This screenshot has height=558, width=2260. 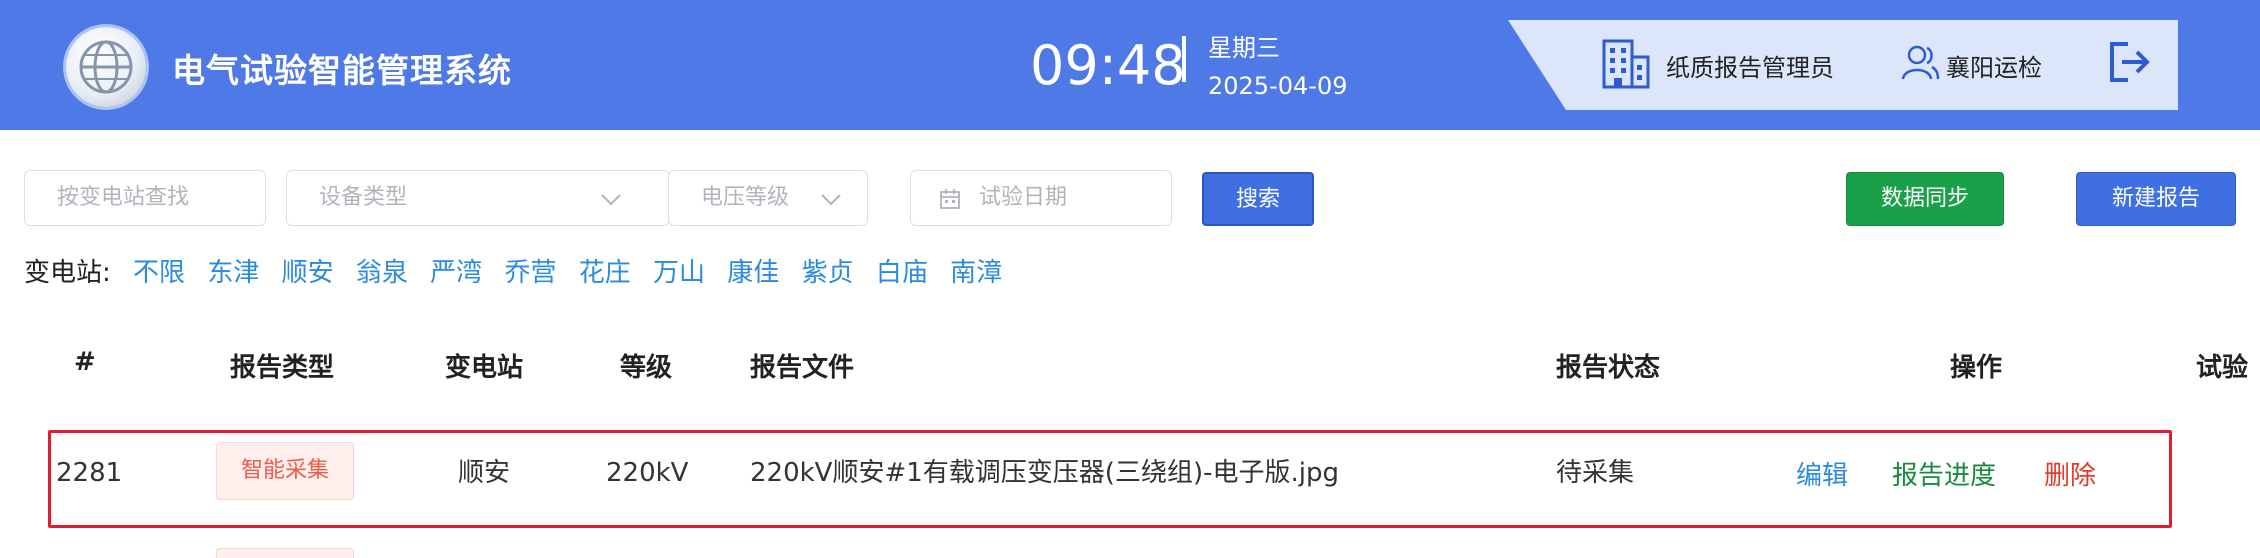 What do you see at coordinates (1920, 65) in the screenshot?
I see `person-icon` at bounding box center [1920, 65].